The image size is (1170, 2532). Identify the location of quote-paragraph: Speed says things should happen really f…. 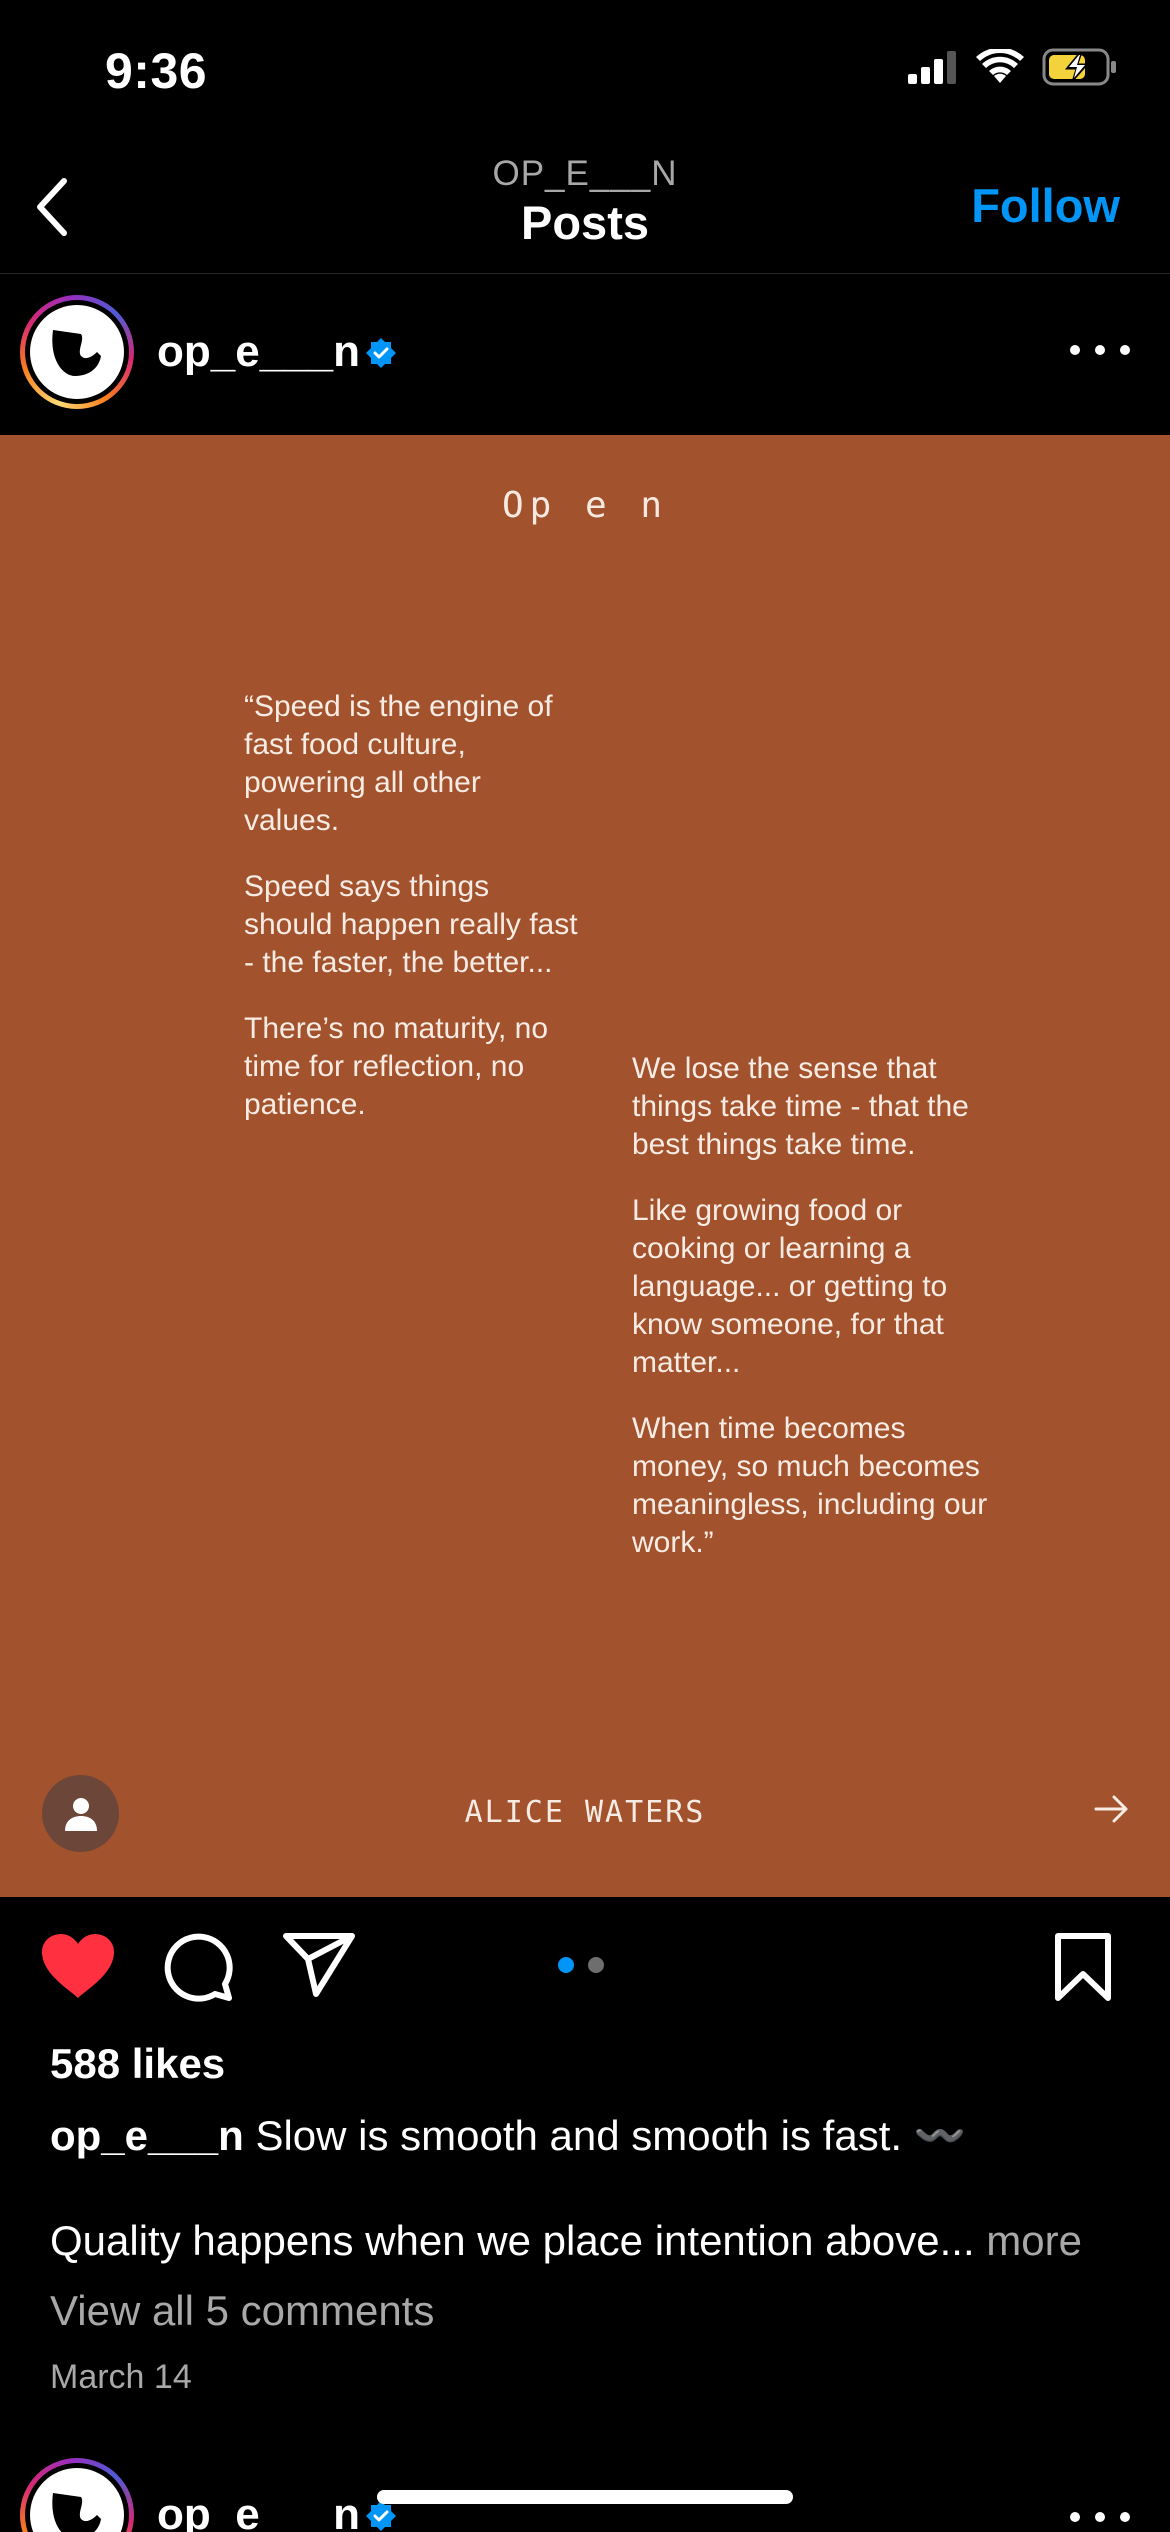
(411, 924).